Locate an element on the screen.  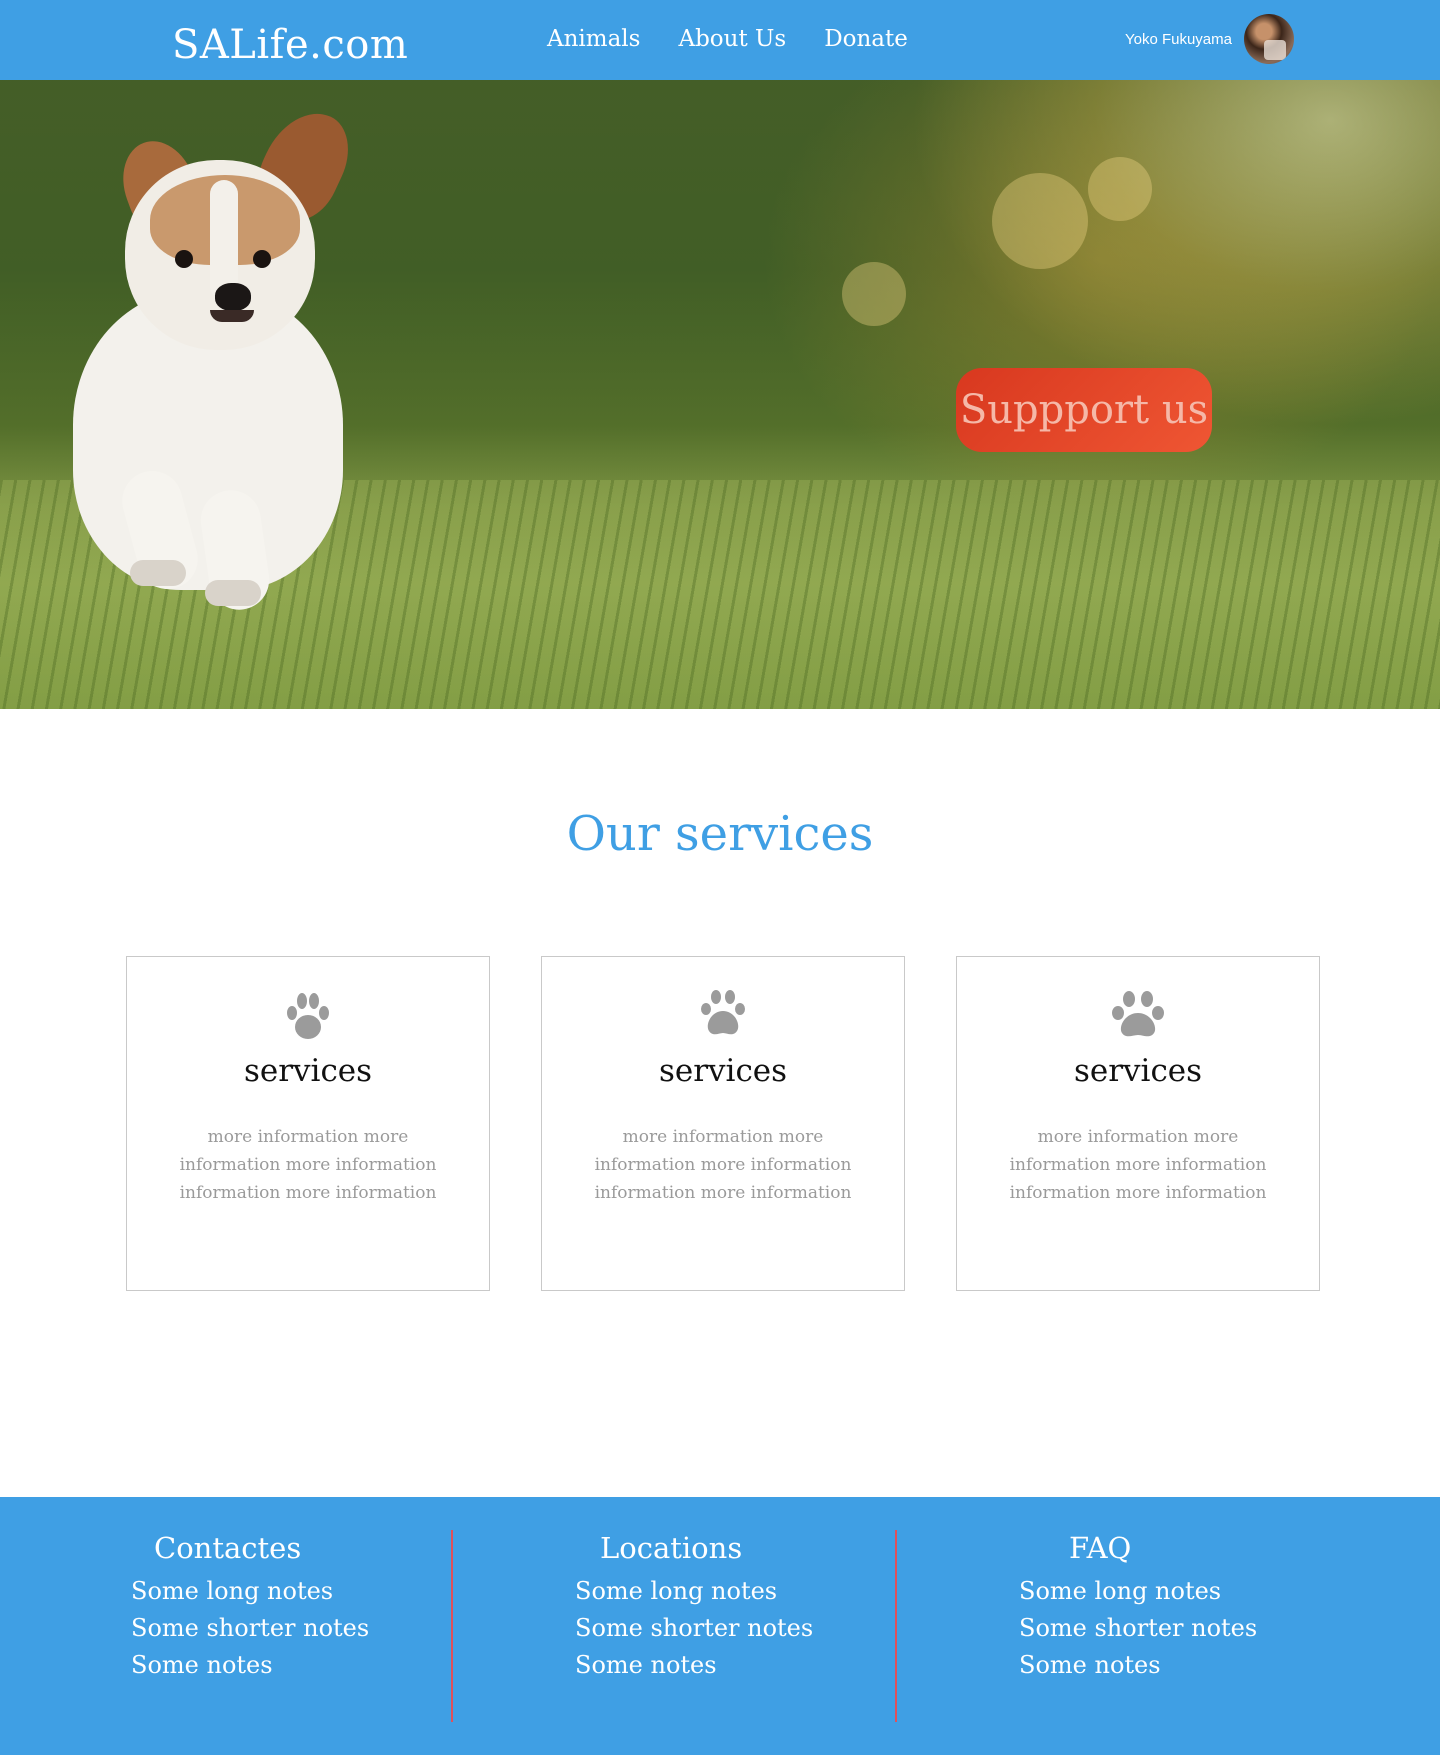
main-nav: Animals About Us Donate is located at coordinates (727, 39).